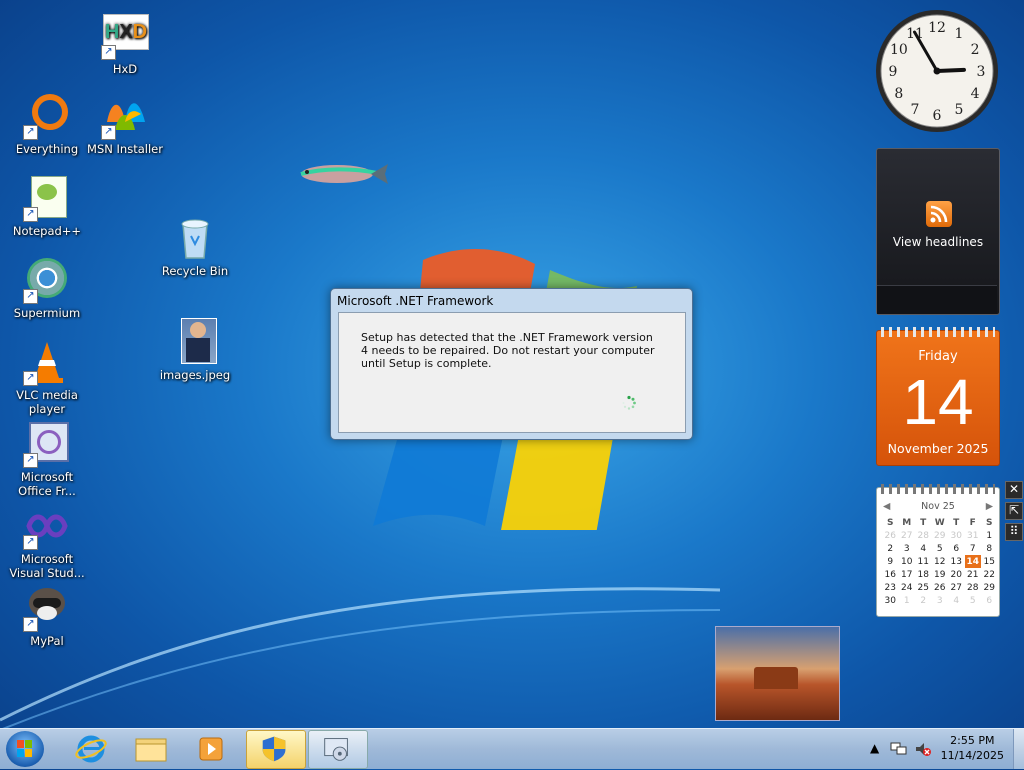 The width and height of the screenshot is (1024, 770). Describe the element at coordinates (907, 561) in the screenshot. I see `calendar-day-cell: 10` at that location.